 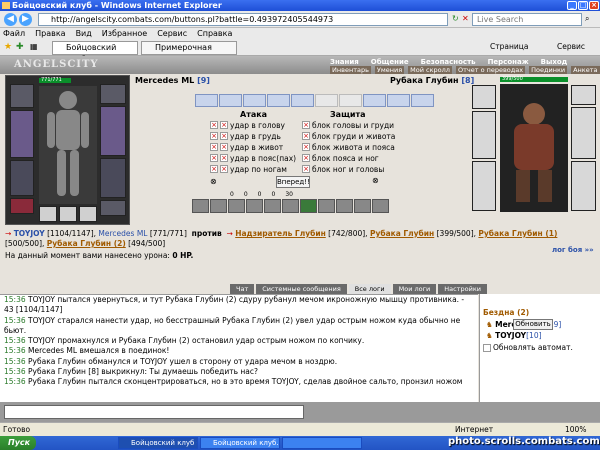 What do you see at coordinates (422, 233) in the screenshot?
I see `team2-player: Рубака Глубин [399/500]` at bounding box center [422, 233].